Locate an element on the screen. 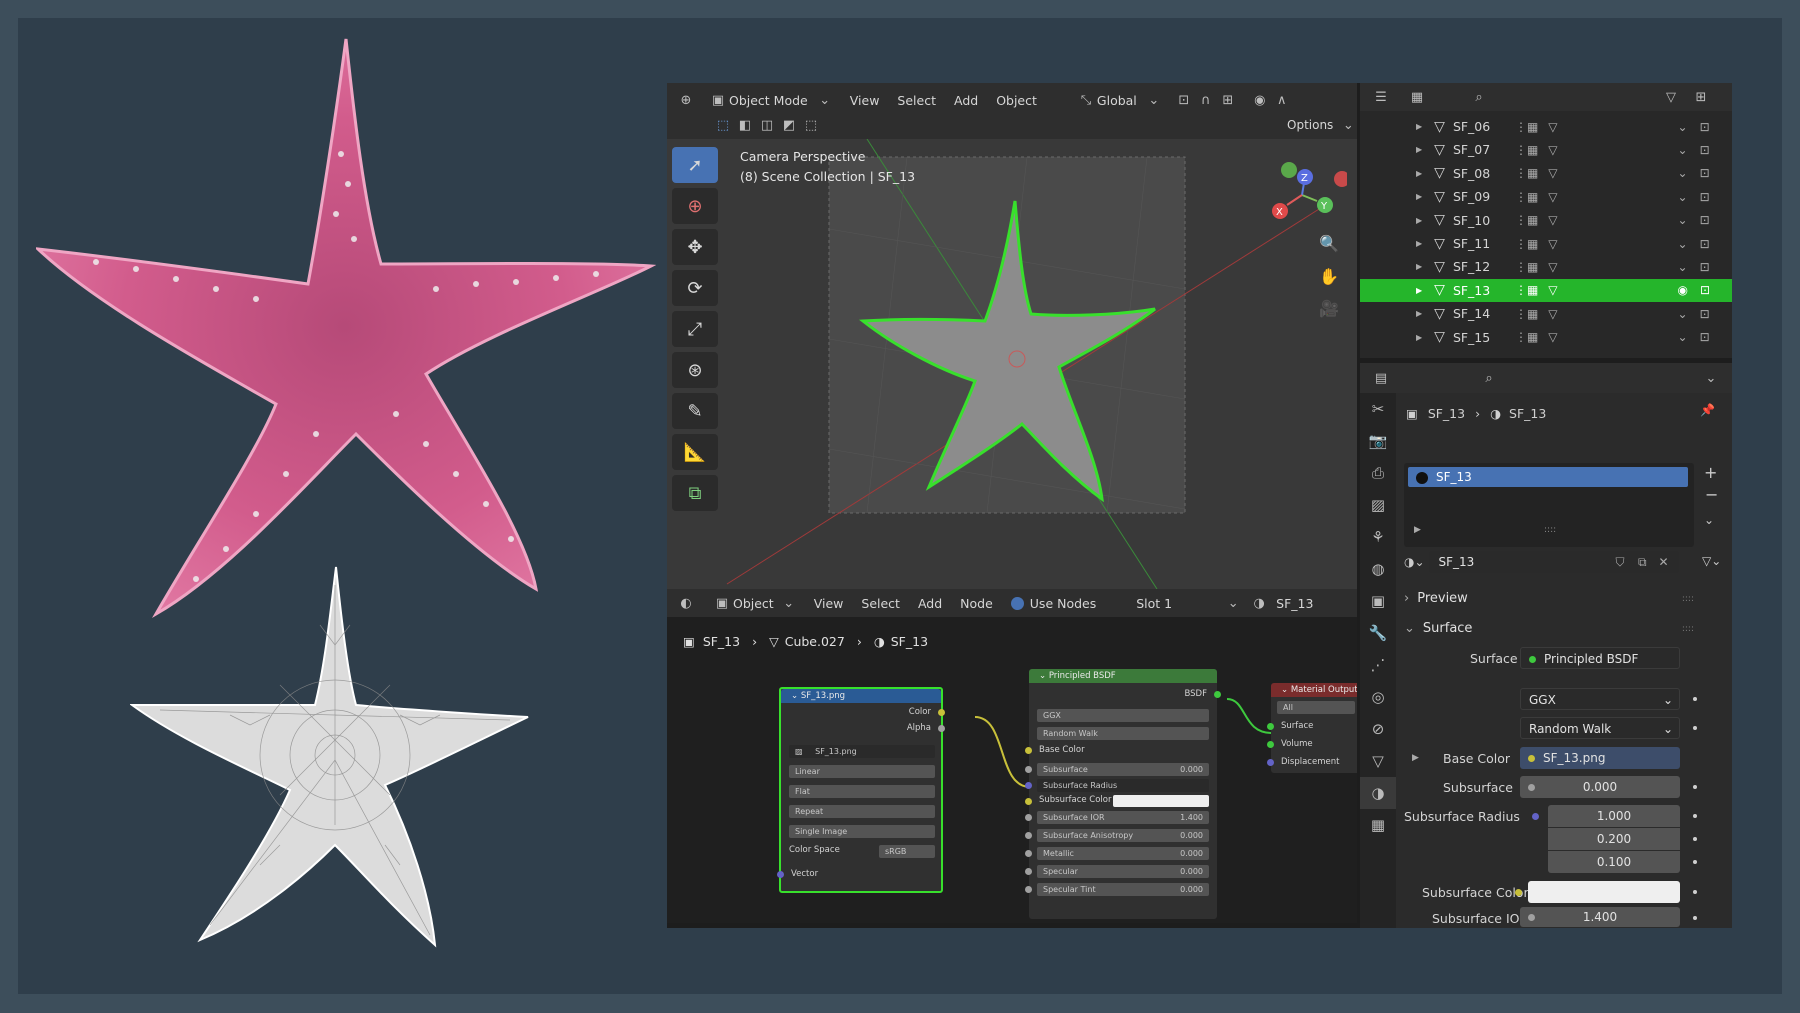 Image resolution: width=1800 pixels, height=1013 pixels. subsurface-color-swatch is located at coordinates (1604, 892).